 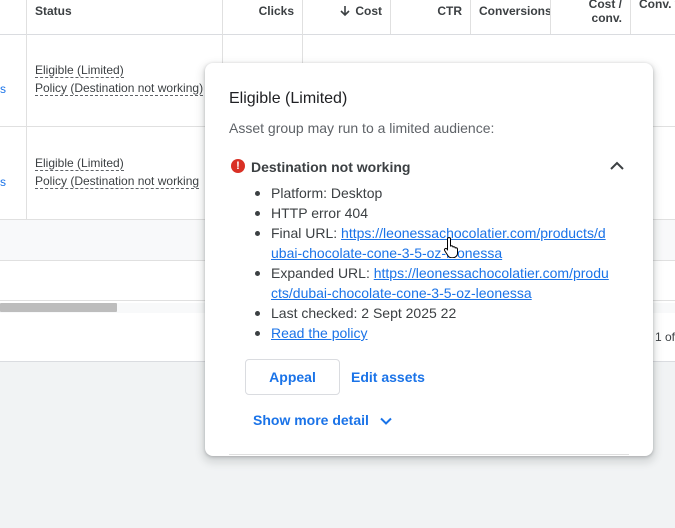 I want to click on final-url-label: Final URL:, so click(x=306, y=233).